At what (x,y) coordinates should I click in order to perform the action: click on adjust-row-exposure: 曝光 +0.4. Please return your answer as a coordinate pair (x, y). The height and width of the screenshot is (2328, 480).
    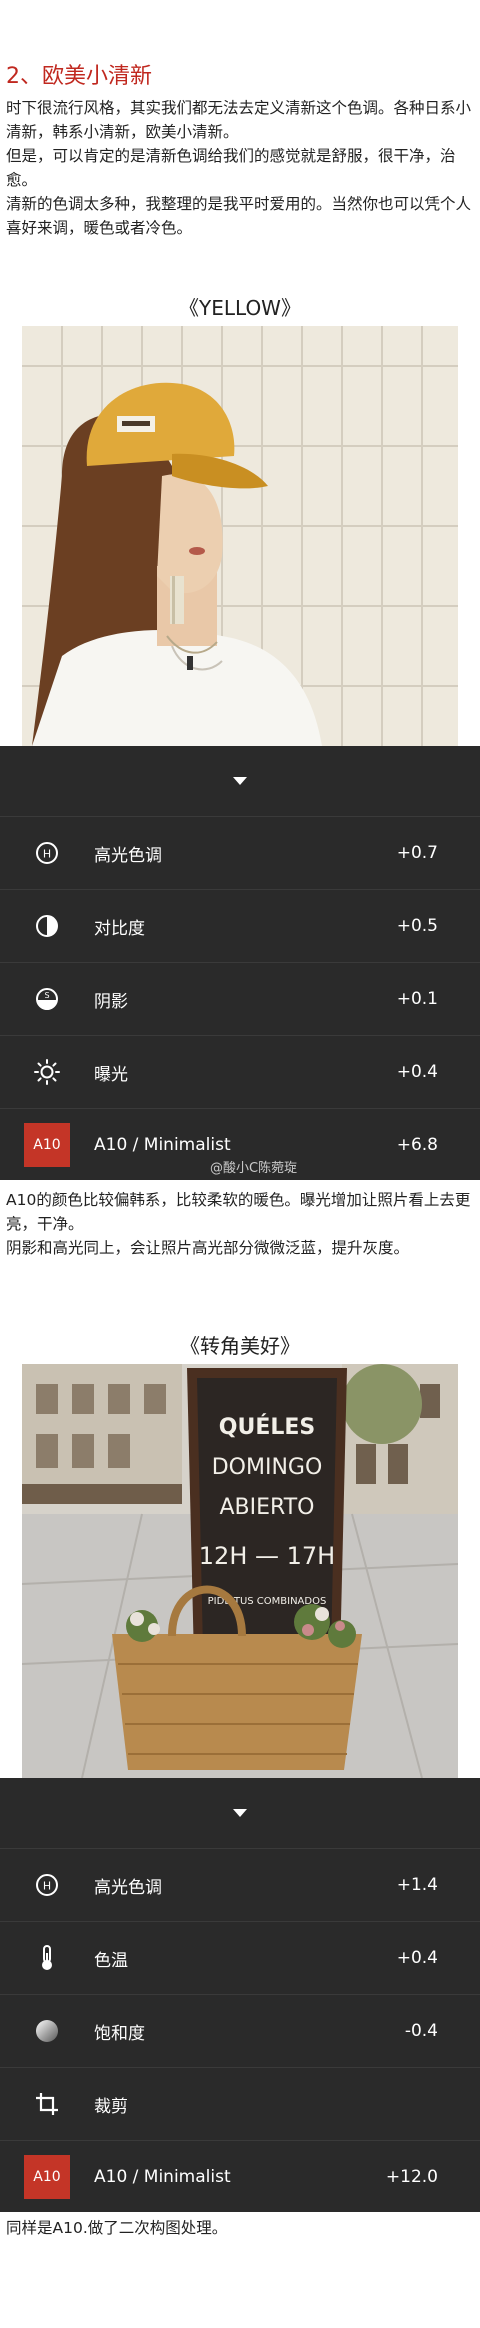
    Looking at the image, I should click on (240, 1072).